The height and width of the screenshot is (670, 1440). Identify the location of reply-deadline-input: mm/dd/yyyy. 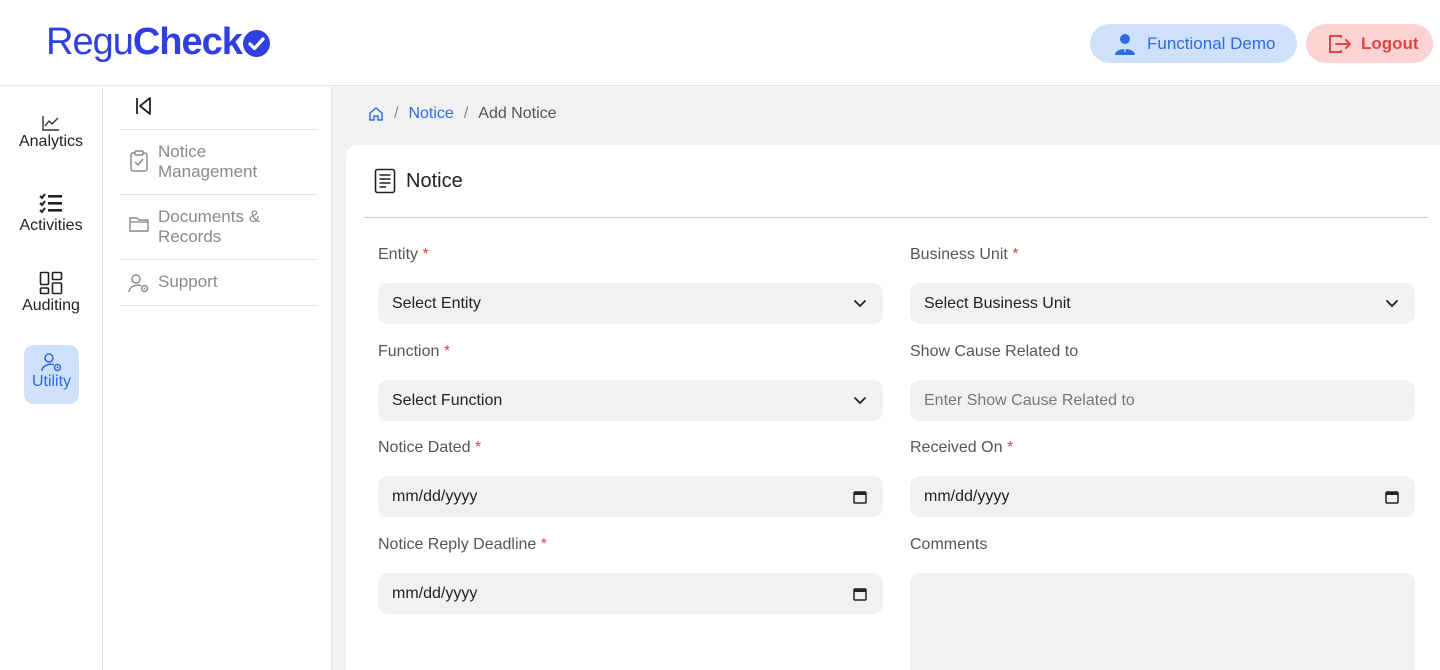
(630, 593).